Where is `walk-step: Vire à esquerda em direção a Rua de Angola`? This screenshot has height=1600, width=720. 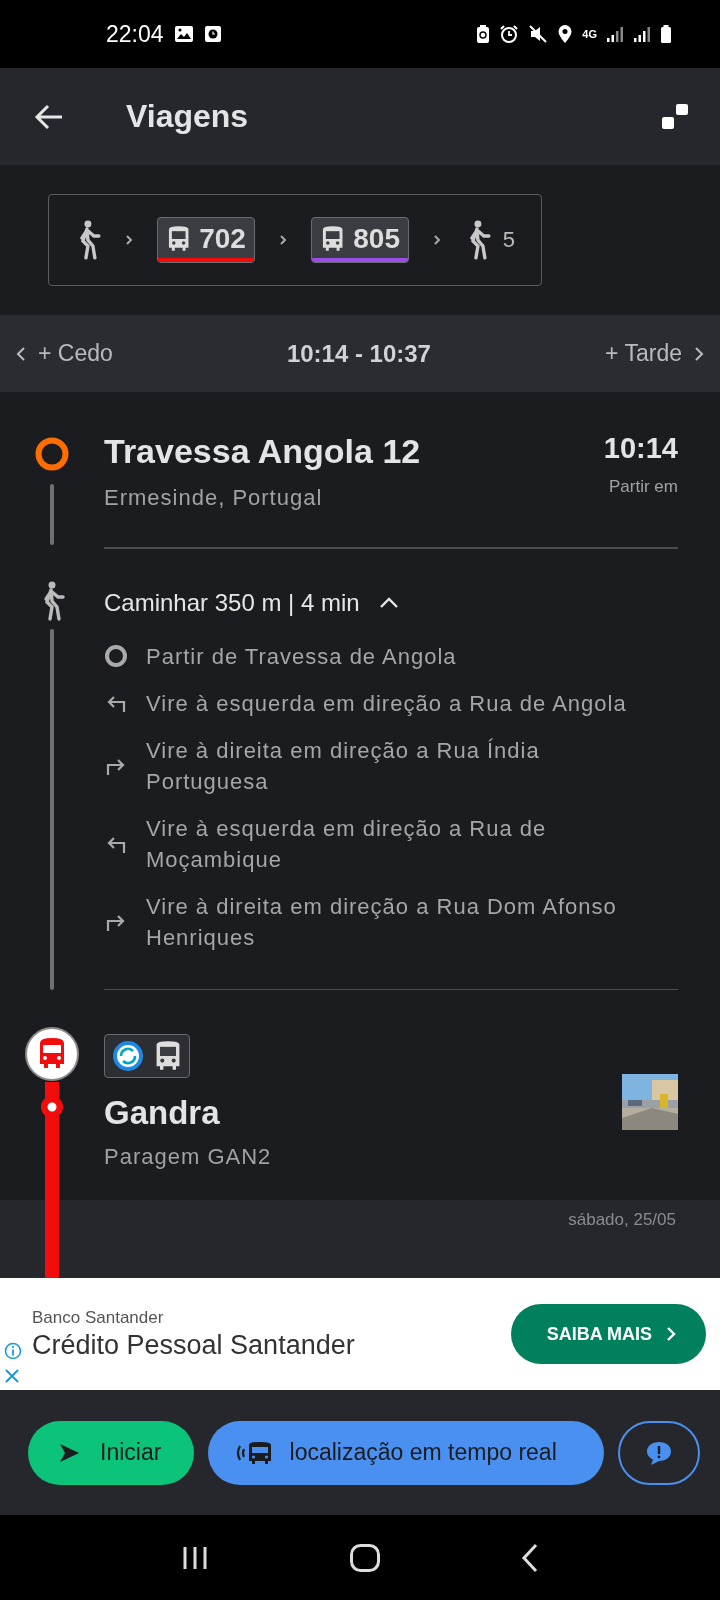
walk-step: Vire à esquerda em direção a Rua de Angola is located at coordinates (386, 703).